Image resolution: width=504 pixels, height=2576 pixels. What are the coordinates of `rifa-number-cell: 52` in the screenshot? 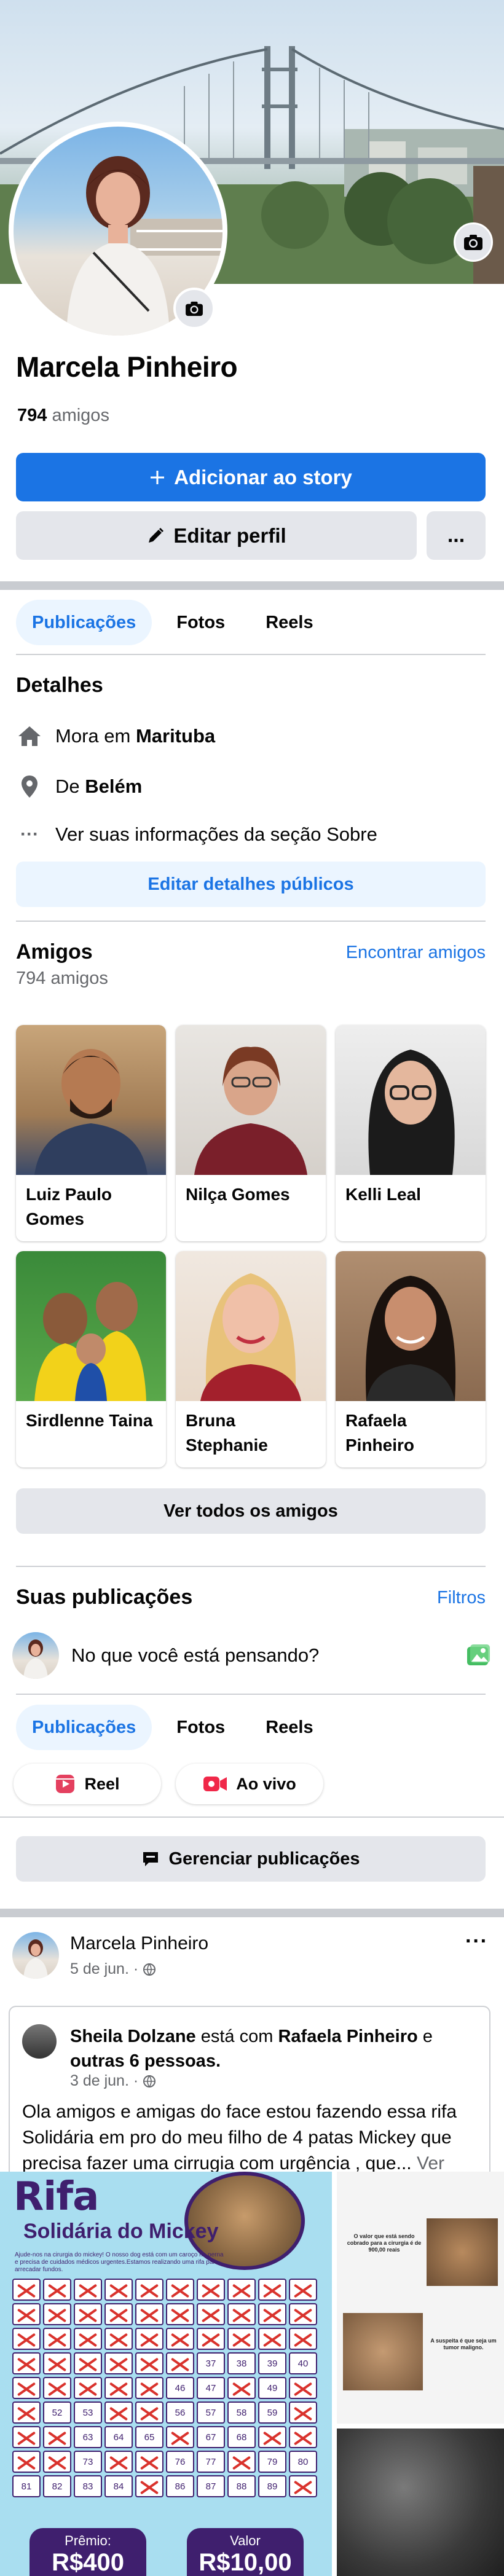 It's located at (57, 2412).